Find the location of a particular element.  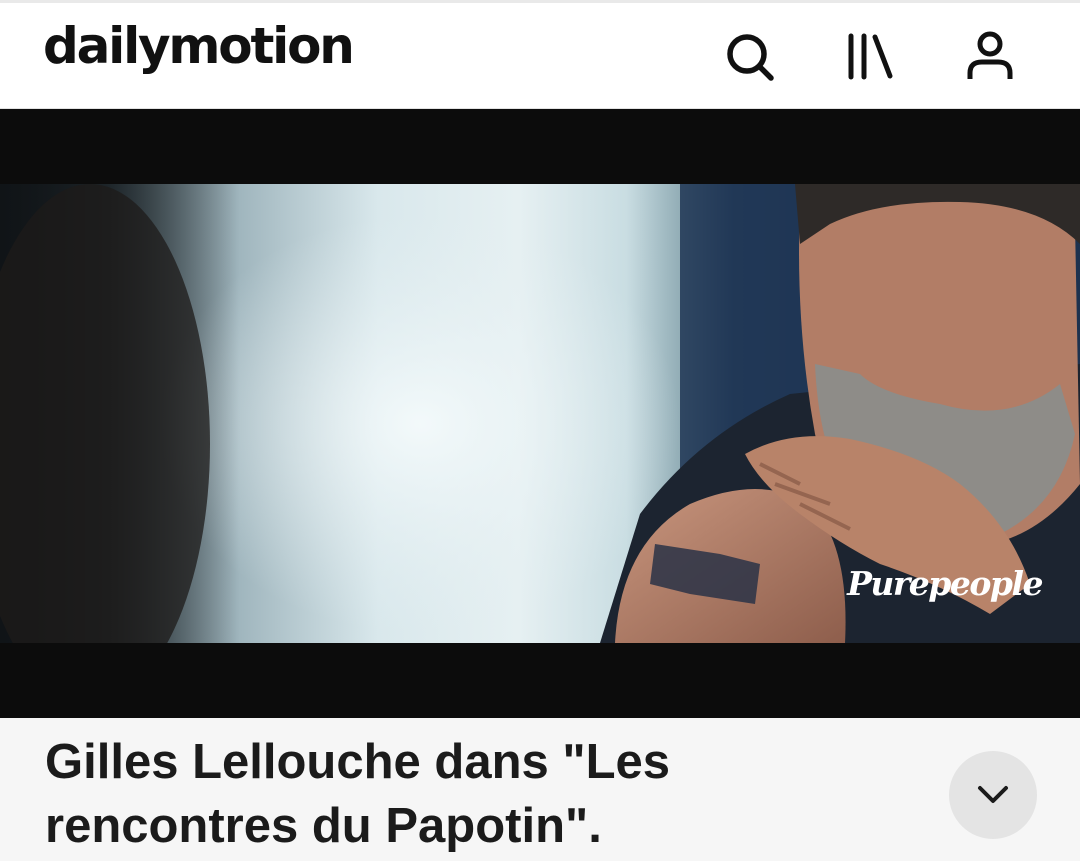

account-icon is located at coordinates (990, 55).